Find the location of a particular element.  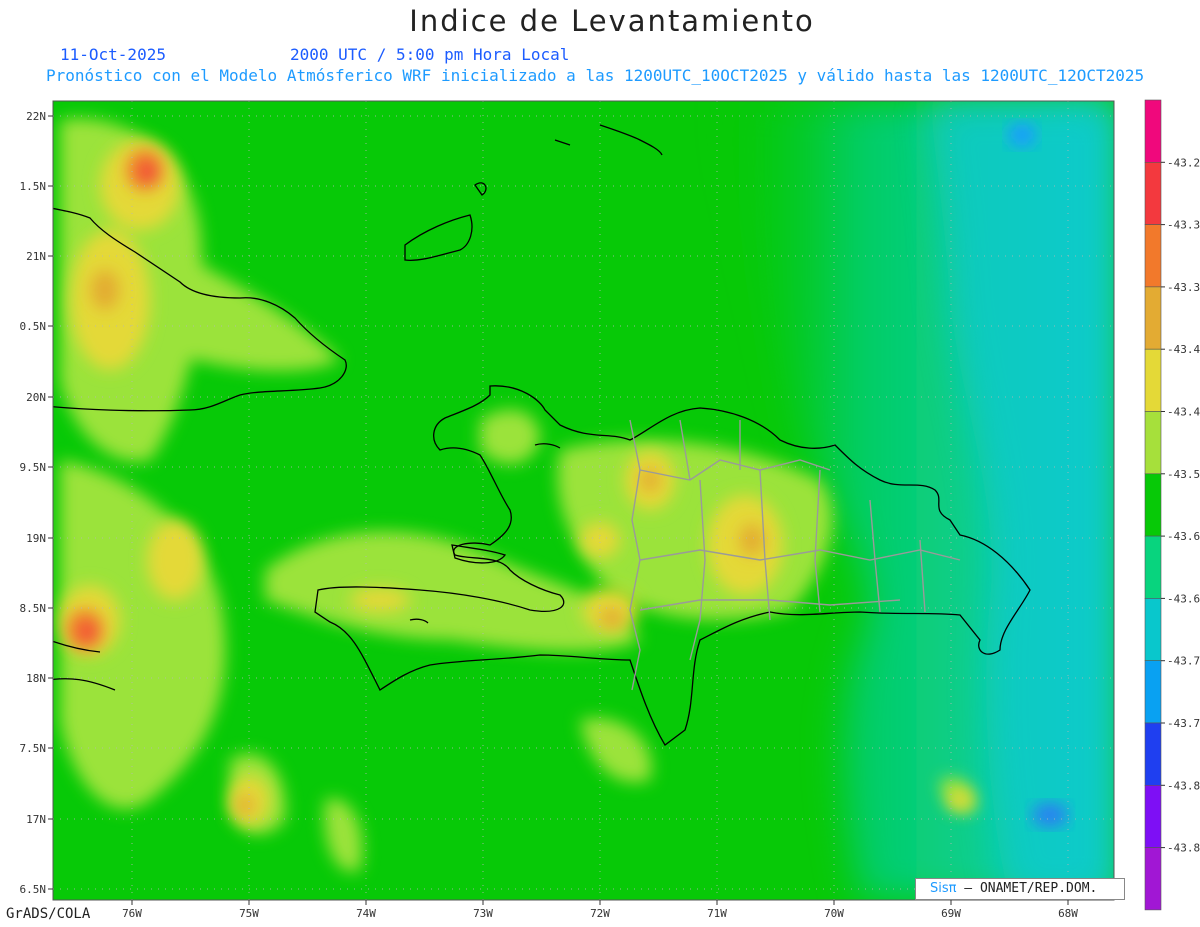

lat-label: 19N is located at coordinates (36, 538).